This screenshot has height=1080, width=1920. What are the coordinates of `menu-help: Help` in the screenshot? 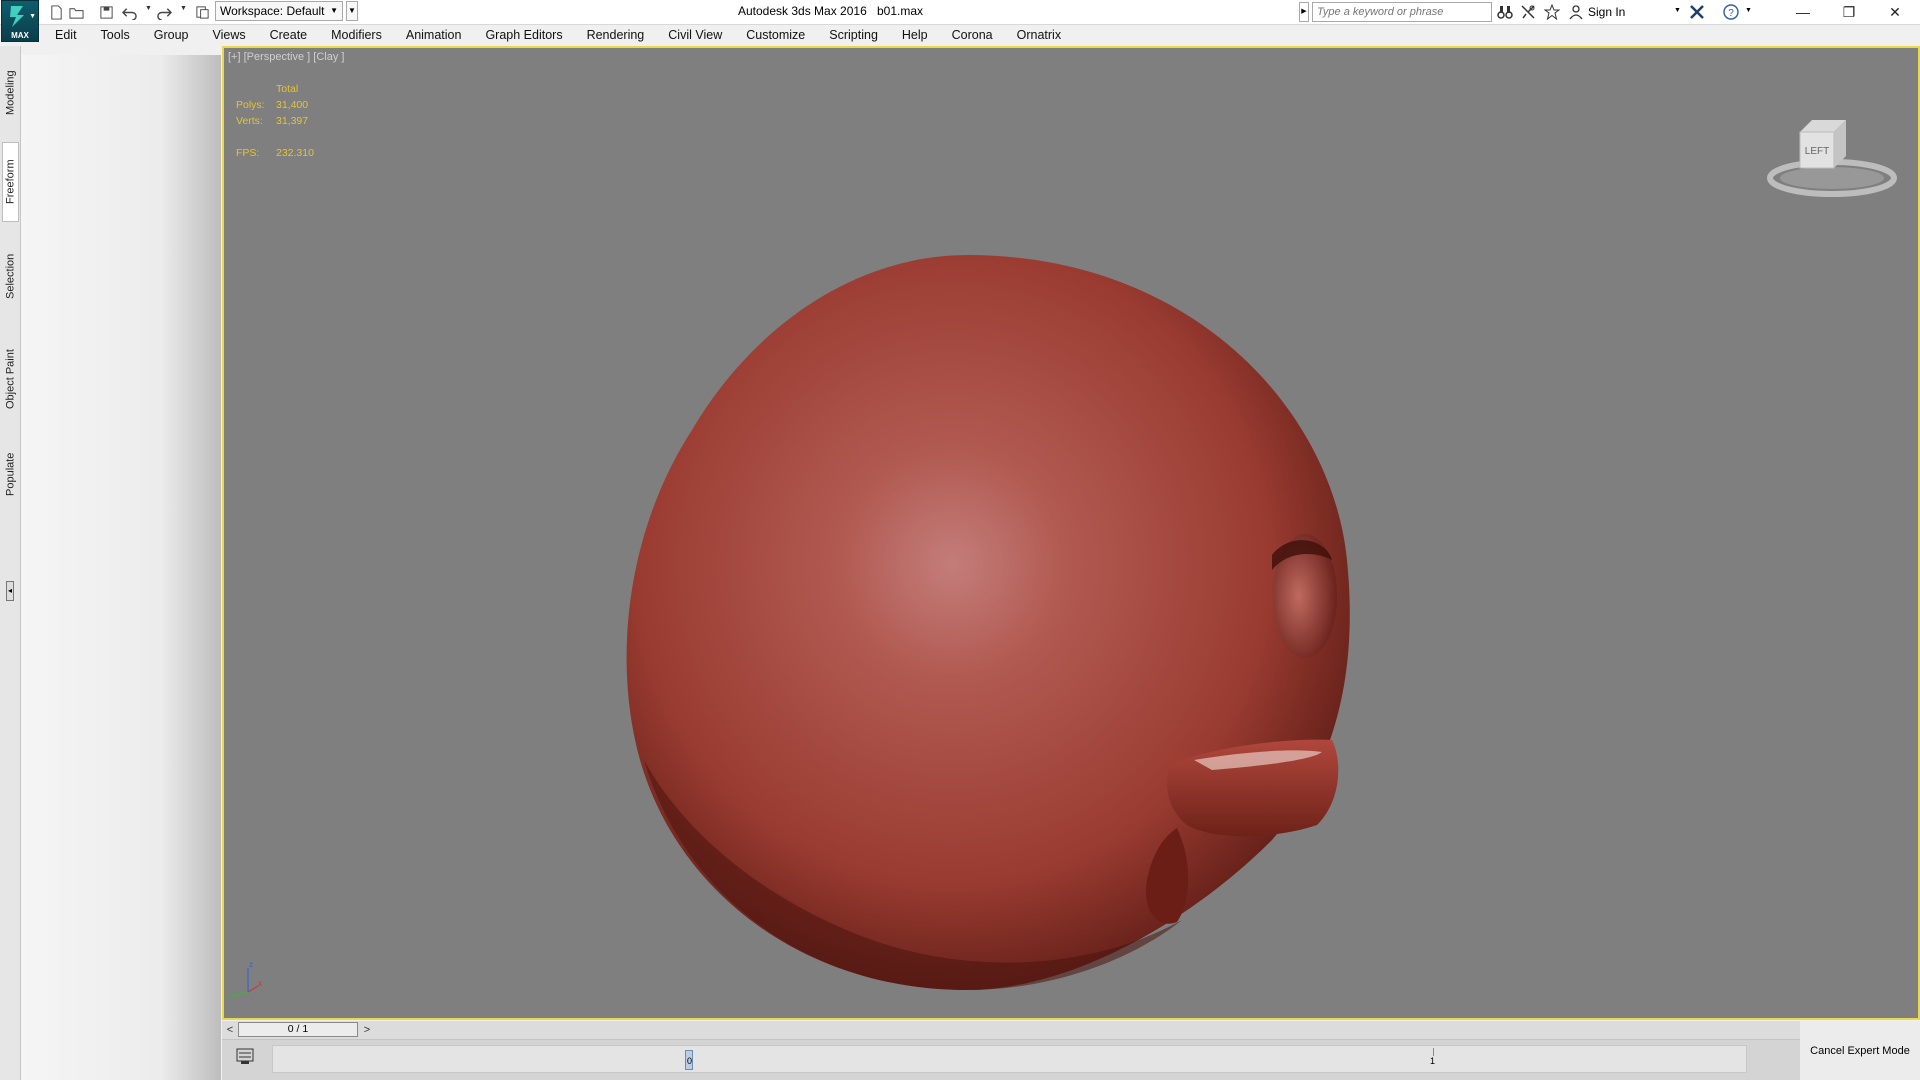 It's located at (915, 35).